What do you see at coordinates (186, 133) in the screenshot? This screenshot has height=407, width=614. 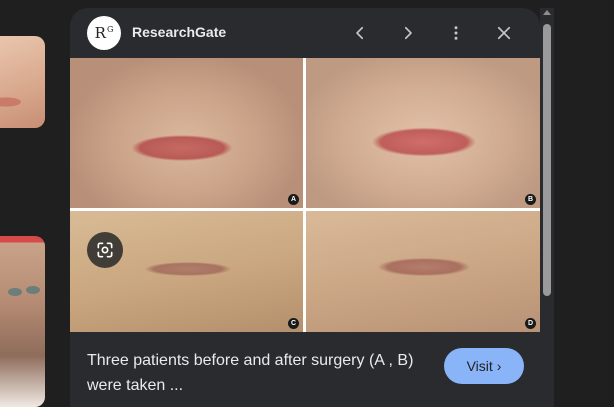 I see `photo-panel-a: A` at bounding box center [186, 133].